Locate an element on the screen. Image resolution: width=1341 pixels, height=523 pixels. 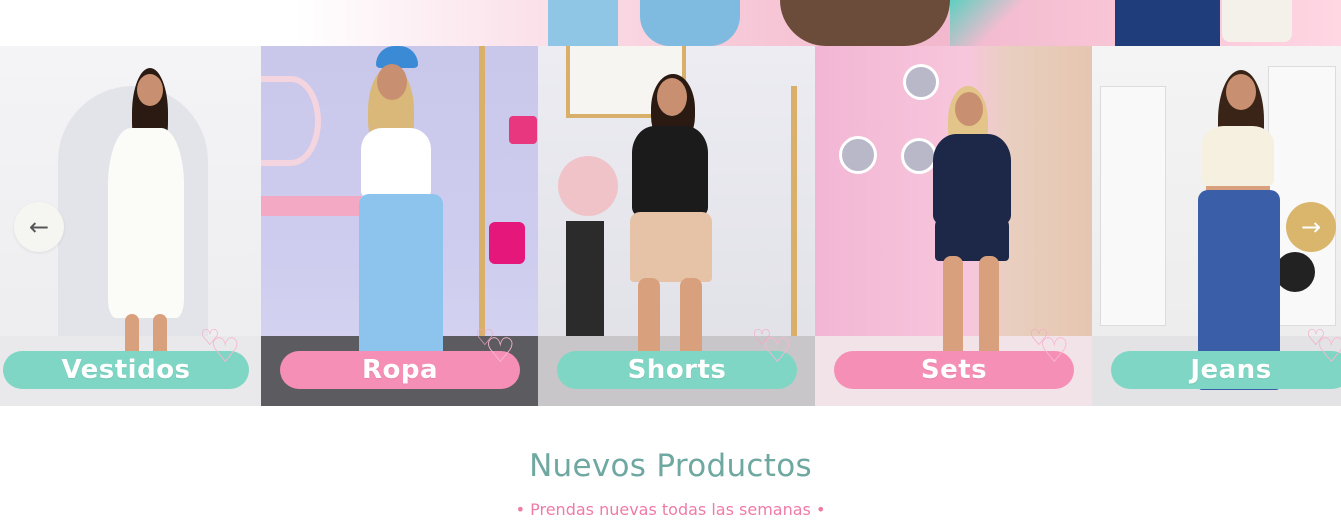
hero-banner-bottom is located at coordinates (670, 23).